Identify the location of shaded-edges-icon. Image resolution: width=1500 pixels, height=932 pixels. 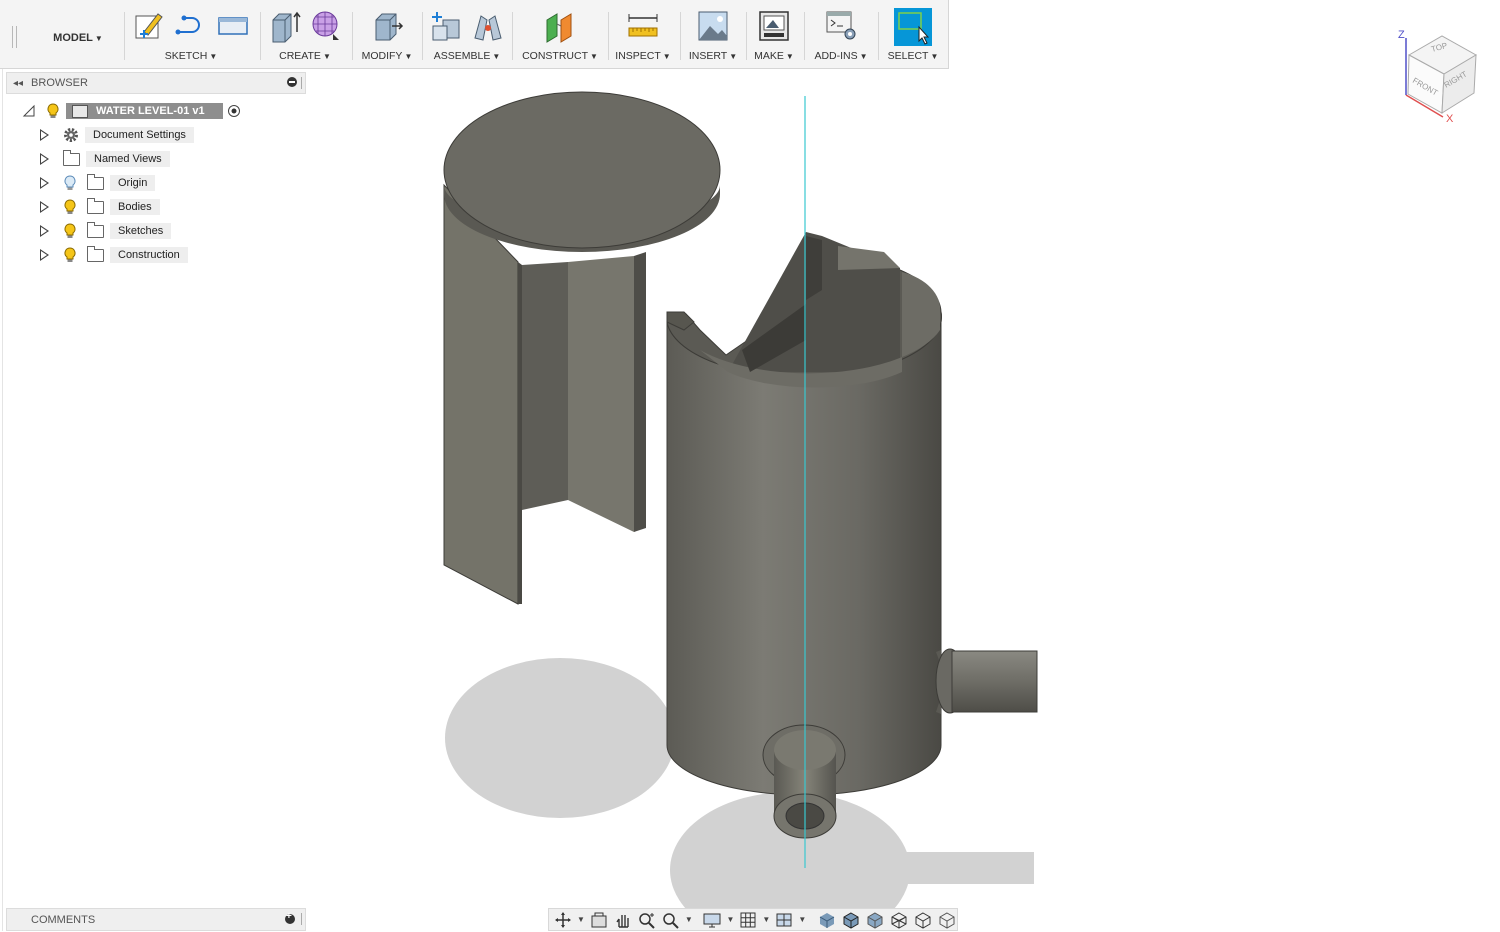
(851, 920).